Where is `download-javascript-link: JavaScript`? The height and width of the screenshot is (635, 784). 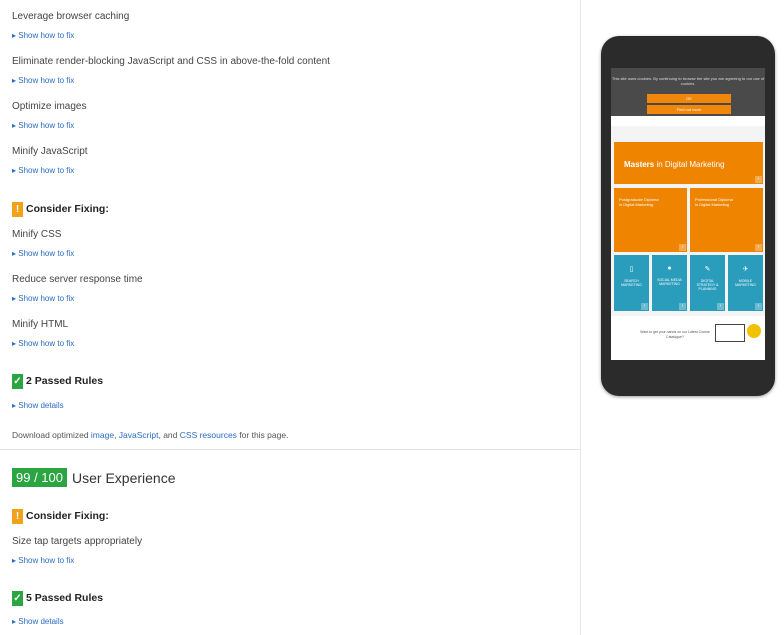
download-javascript-link: JavaScript is located at coordinates (139, 435).